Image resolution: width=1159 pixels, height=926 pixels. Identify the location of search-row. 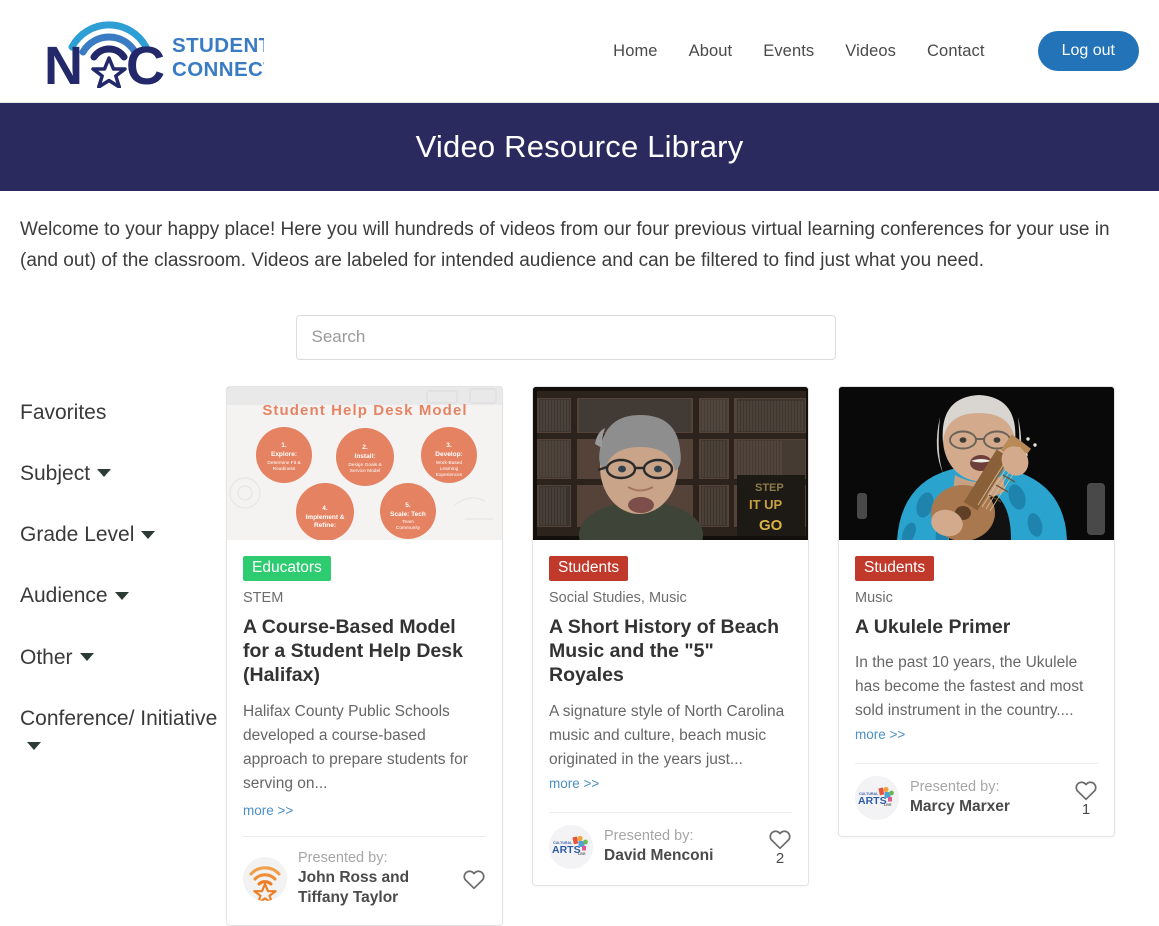
(579, 337).